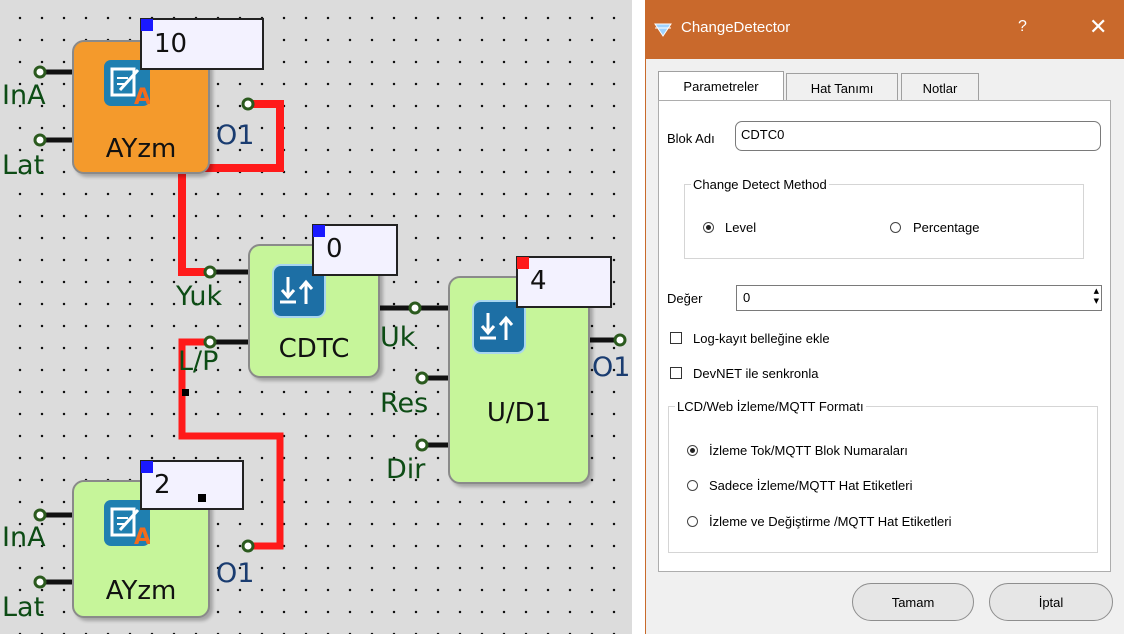 This screenshot has height=634, width=1124. What do you see at coordinates (736, 27) in the screenshot?
I see `dialog-title: ChangeDetector` at bounding box center [736, 27].